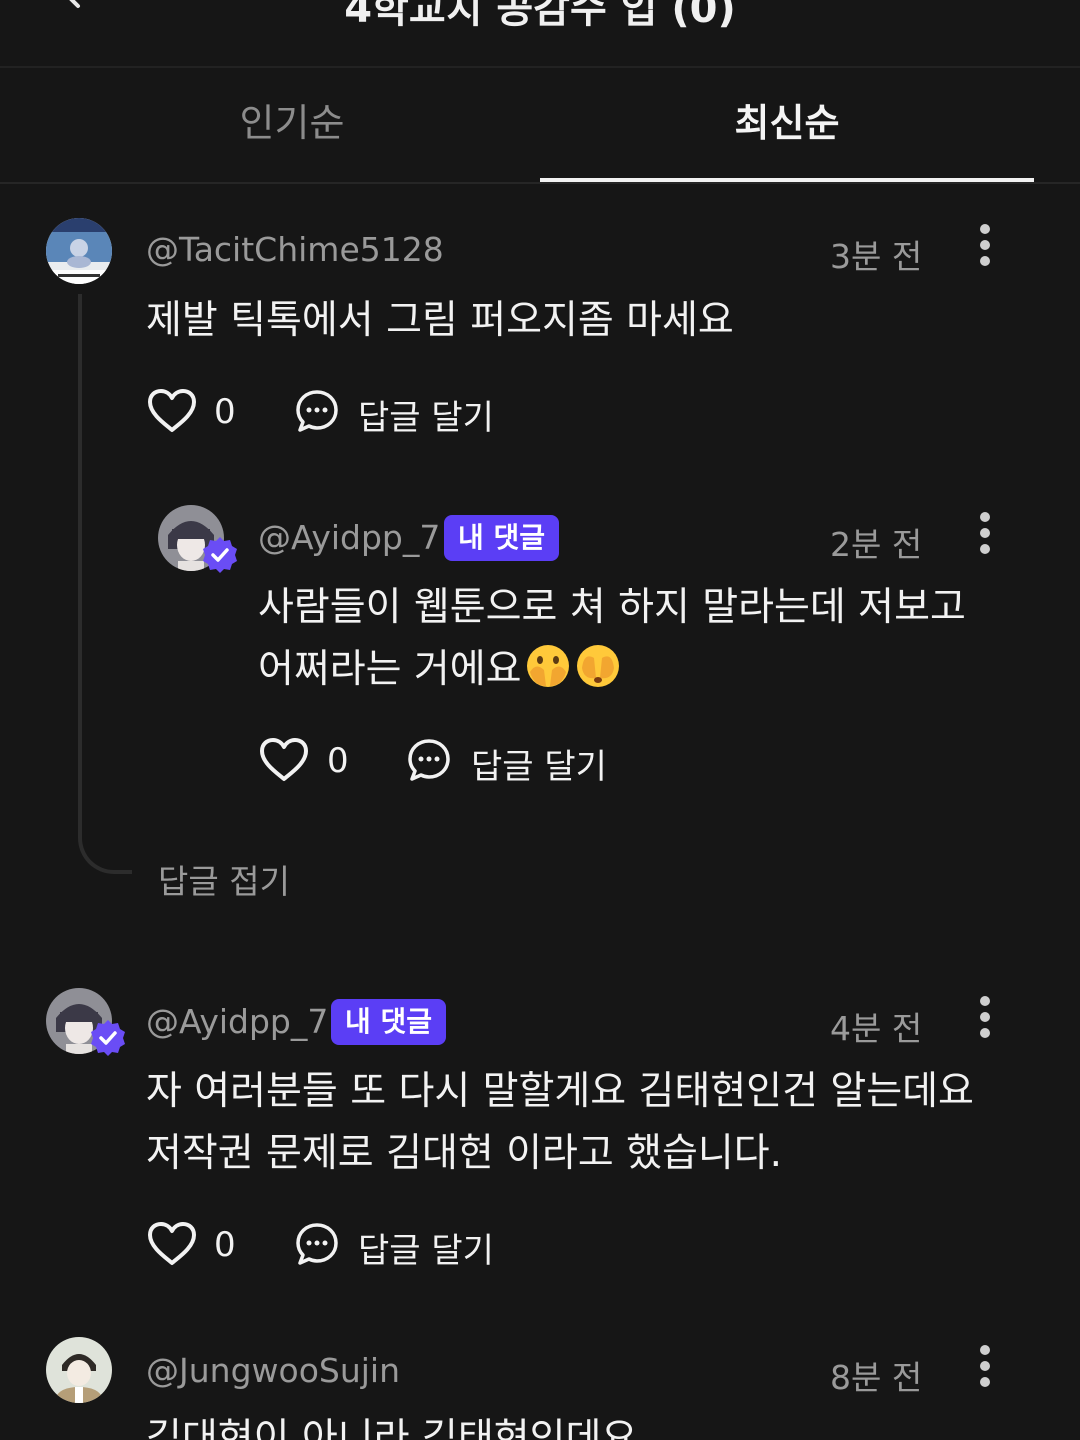  I want to click on comment-username: @JungwooSujin, so click(273, 1370).